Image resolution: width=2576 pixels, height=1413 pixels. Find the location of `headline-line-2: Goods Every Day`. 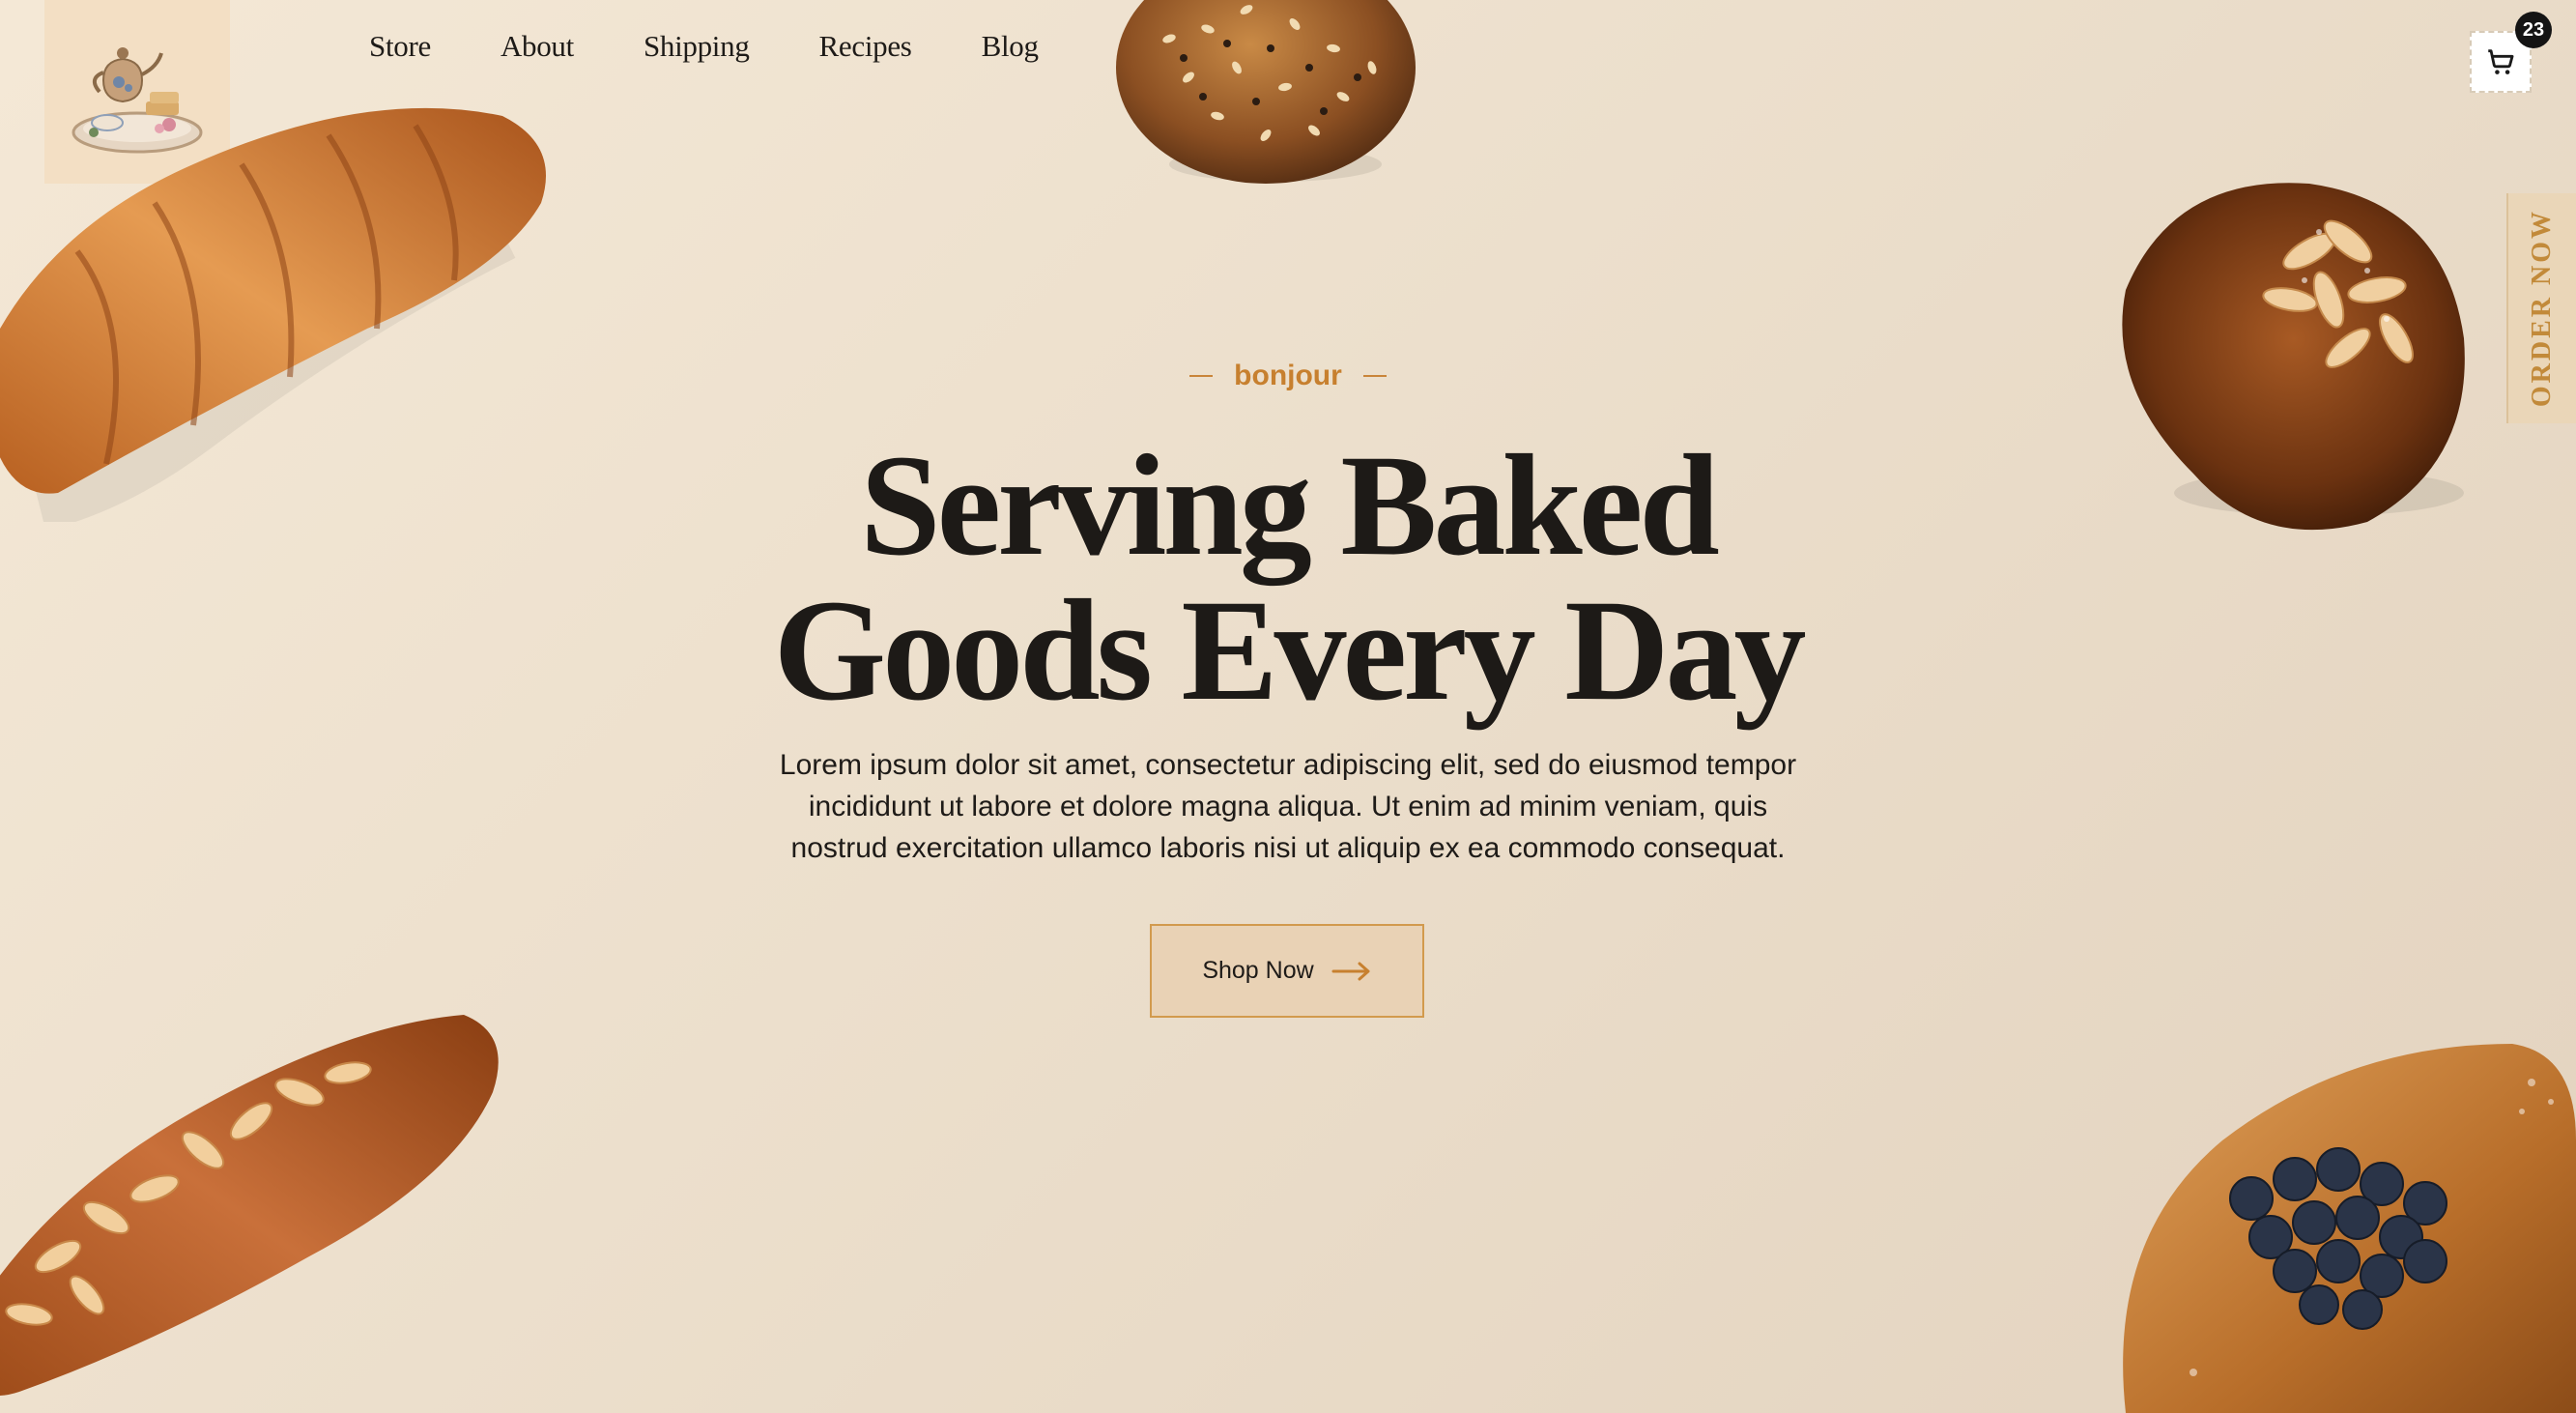

headline-line-2: Goods Every Day is located at coordinates (1288, 650).